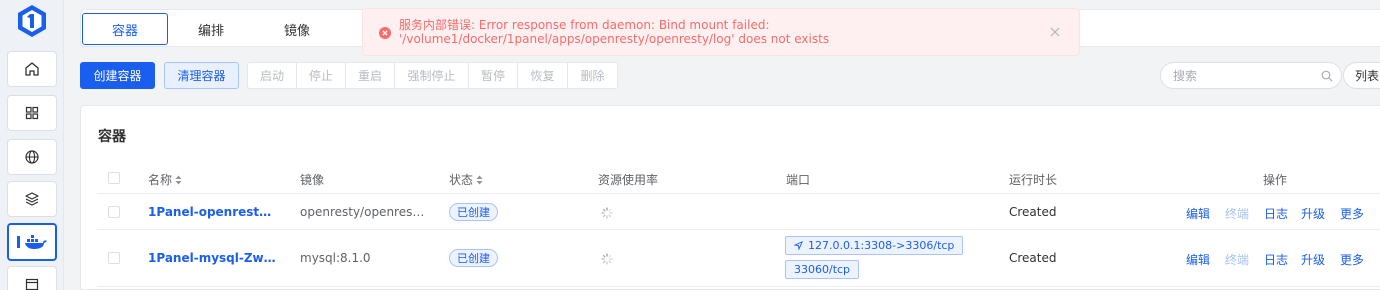 The height and width of the screenshot is (290, 1380). Describe the element at coordinates (211, 29) in the screenshot. I see `tab-compose: 编排` at that location.